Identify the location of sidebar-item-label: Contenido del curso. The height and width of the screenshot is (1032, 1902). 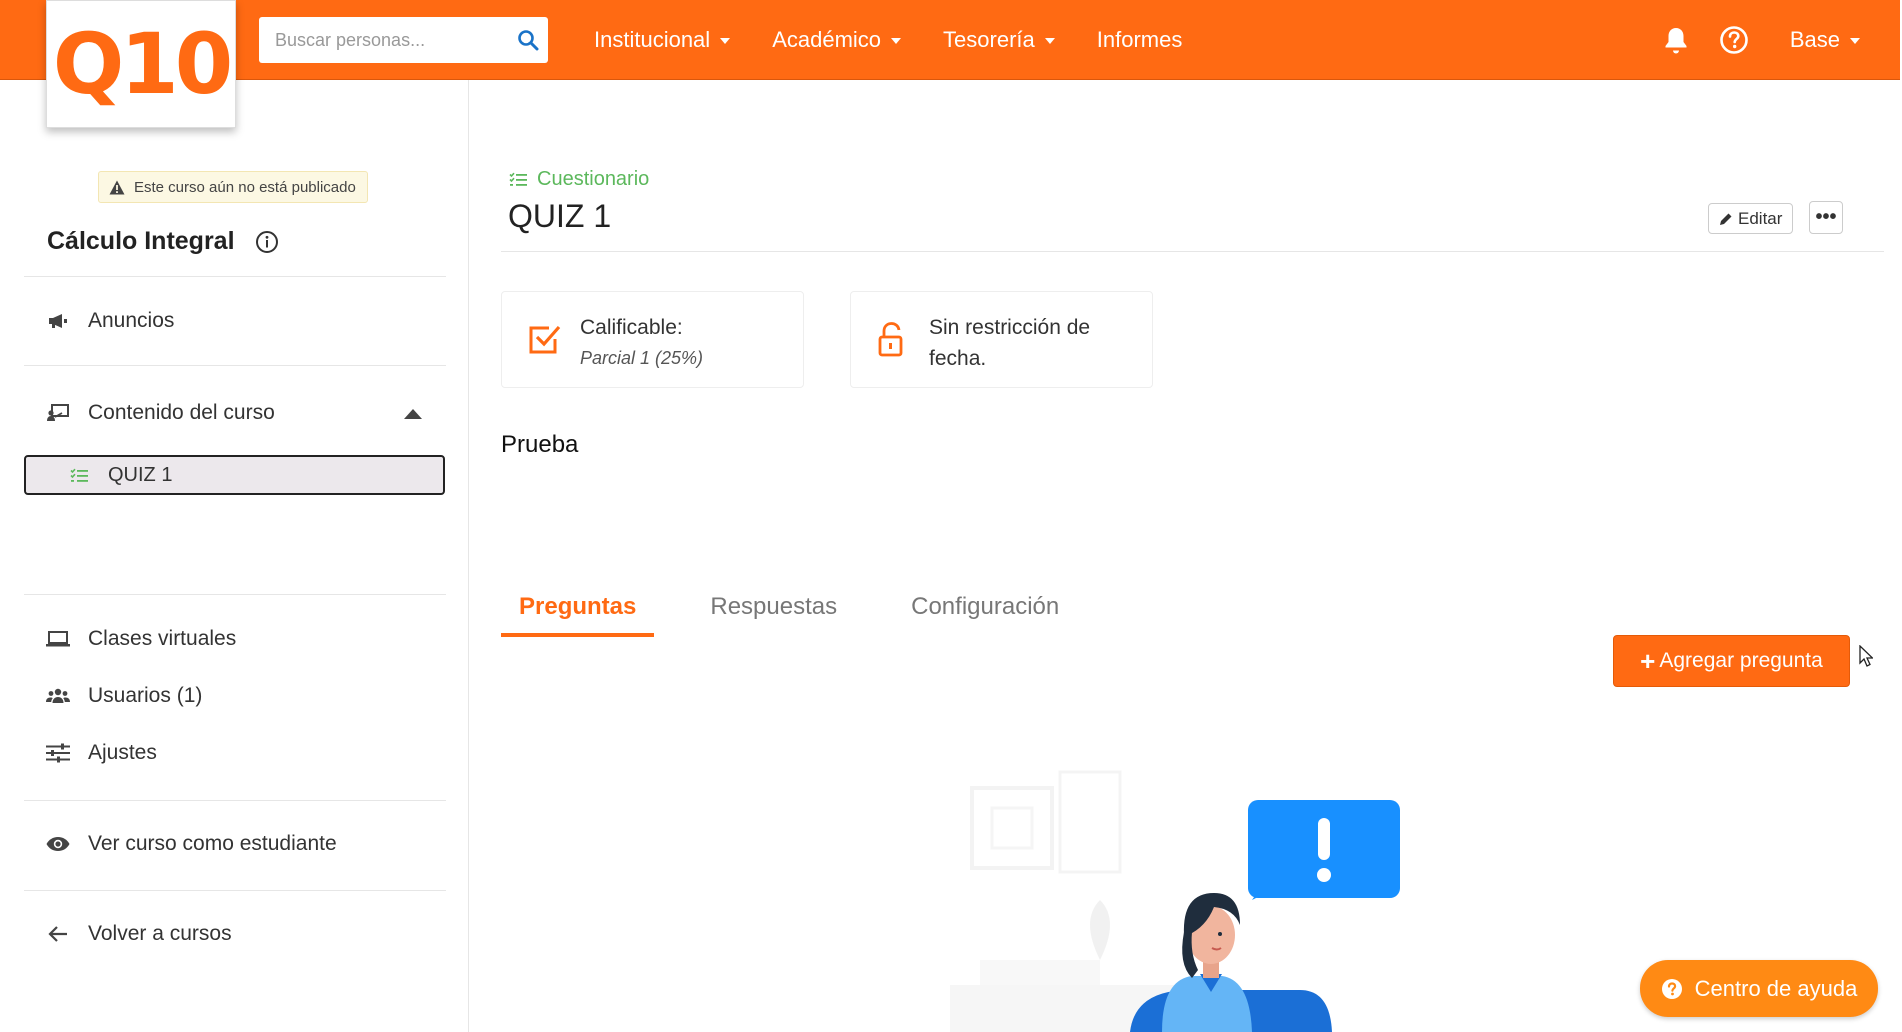
(181, 412).